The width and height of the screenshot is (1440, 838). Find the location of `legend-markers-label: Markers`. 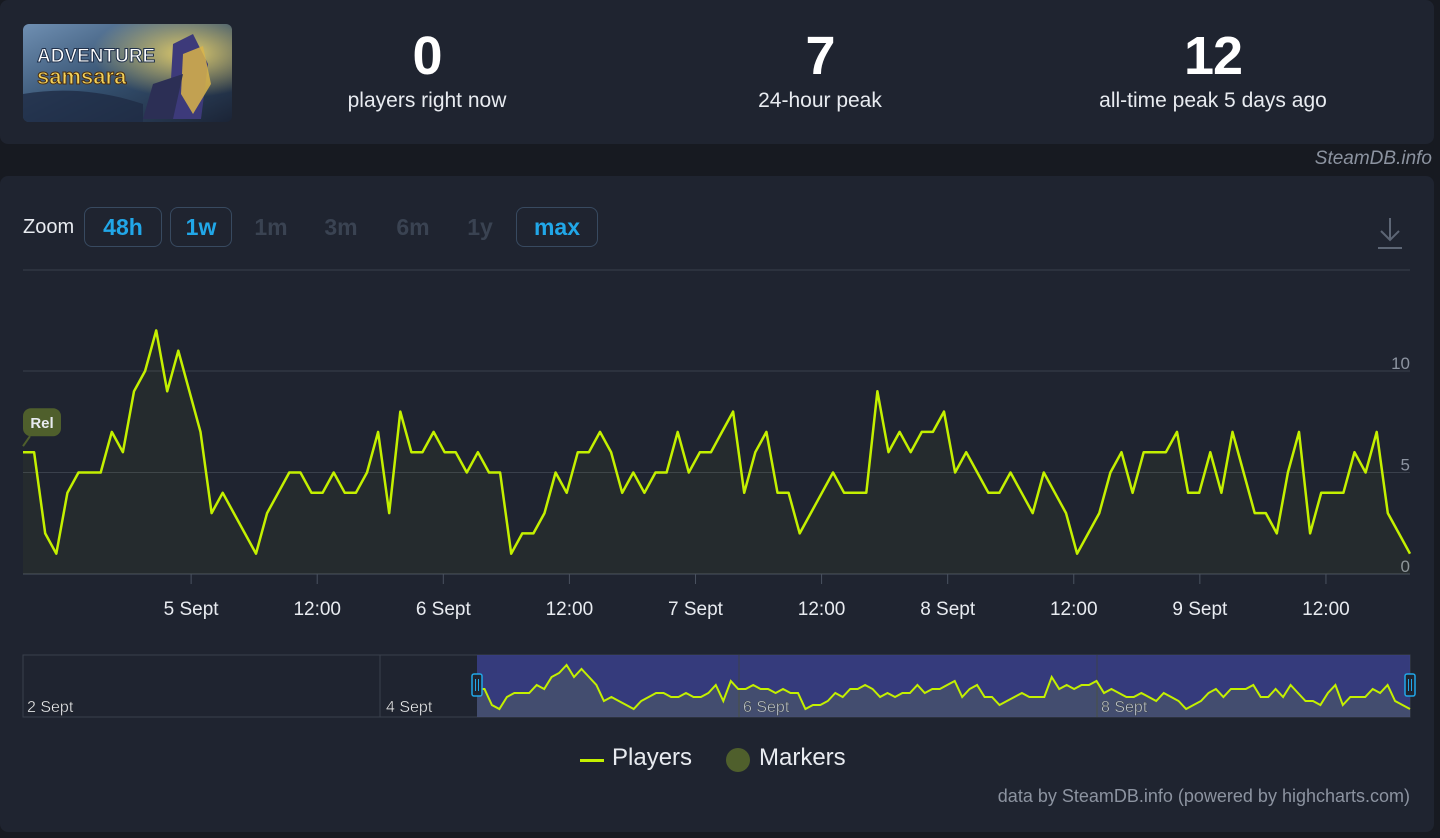

legend-markers-label: Markers is located at coordinates (802, 757).